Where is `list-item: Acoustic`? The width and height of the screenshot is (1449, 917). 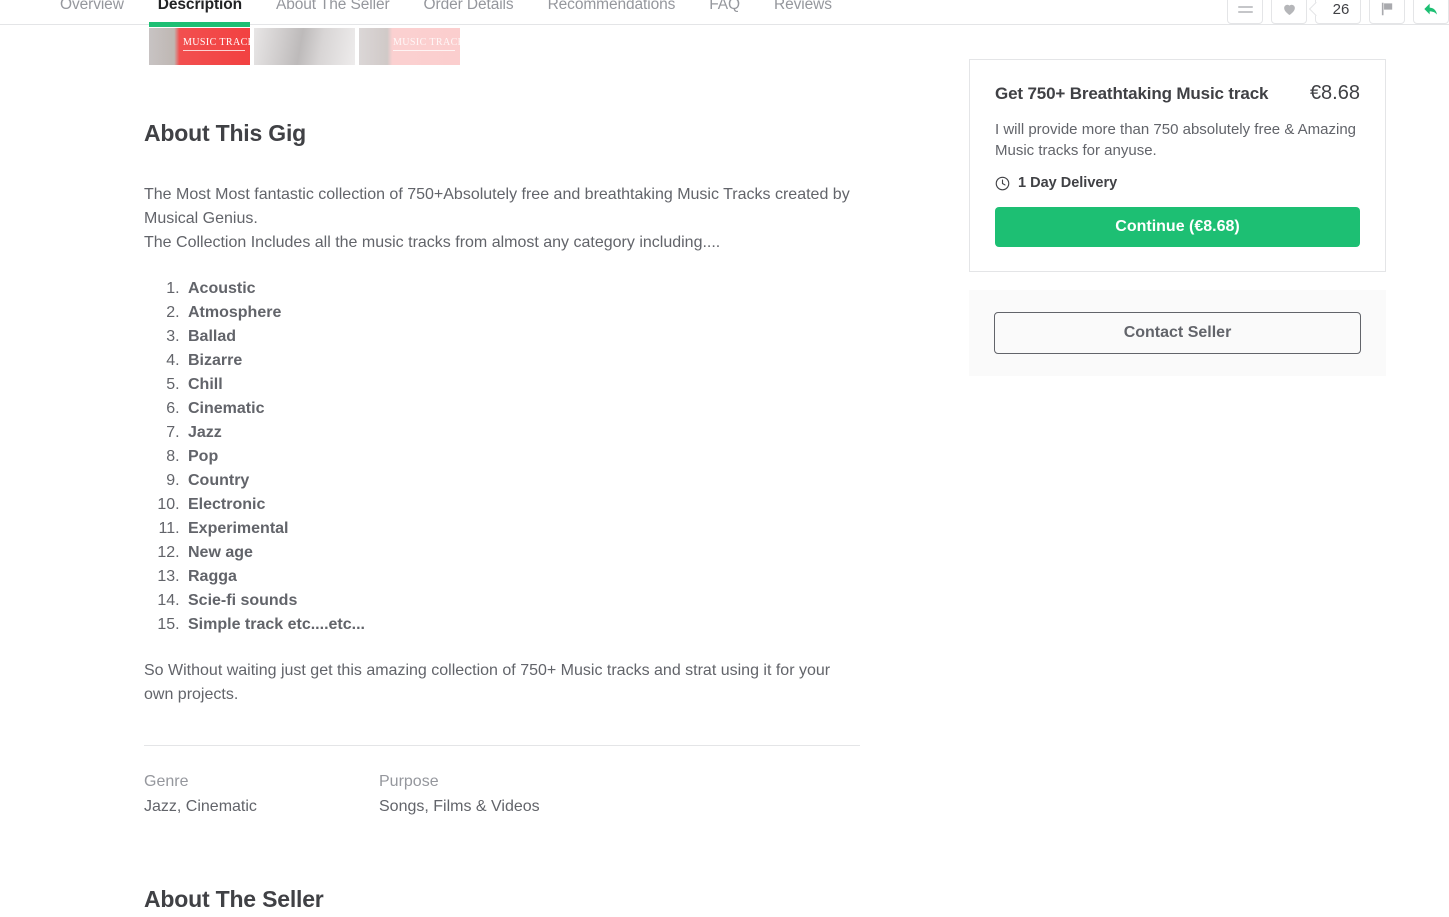 list-item: Acoustic is located at coordinates (522, 289).